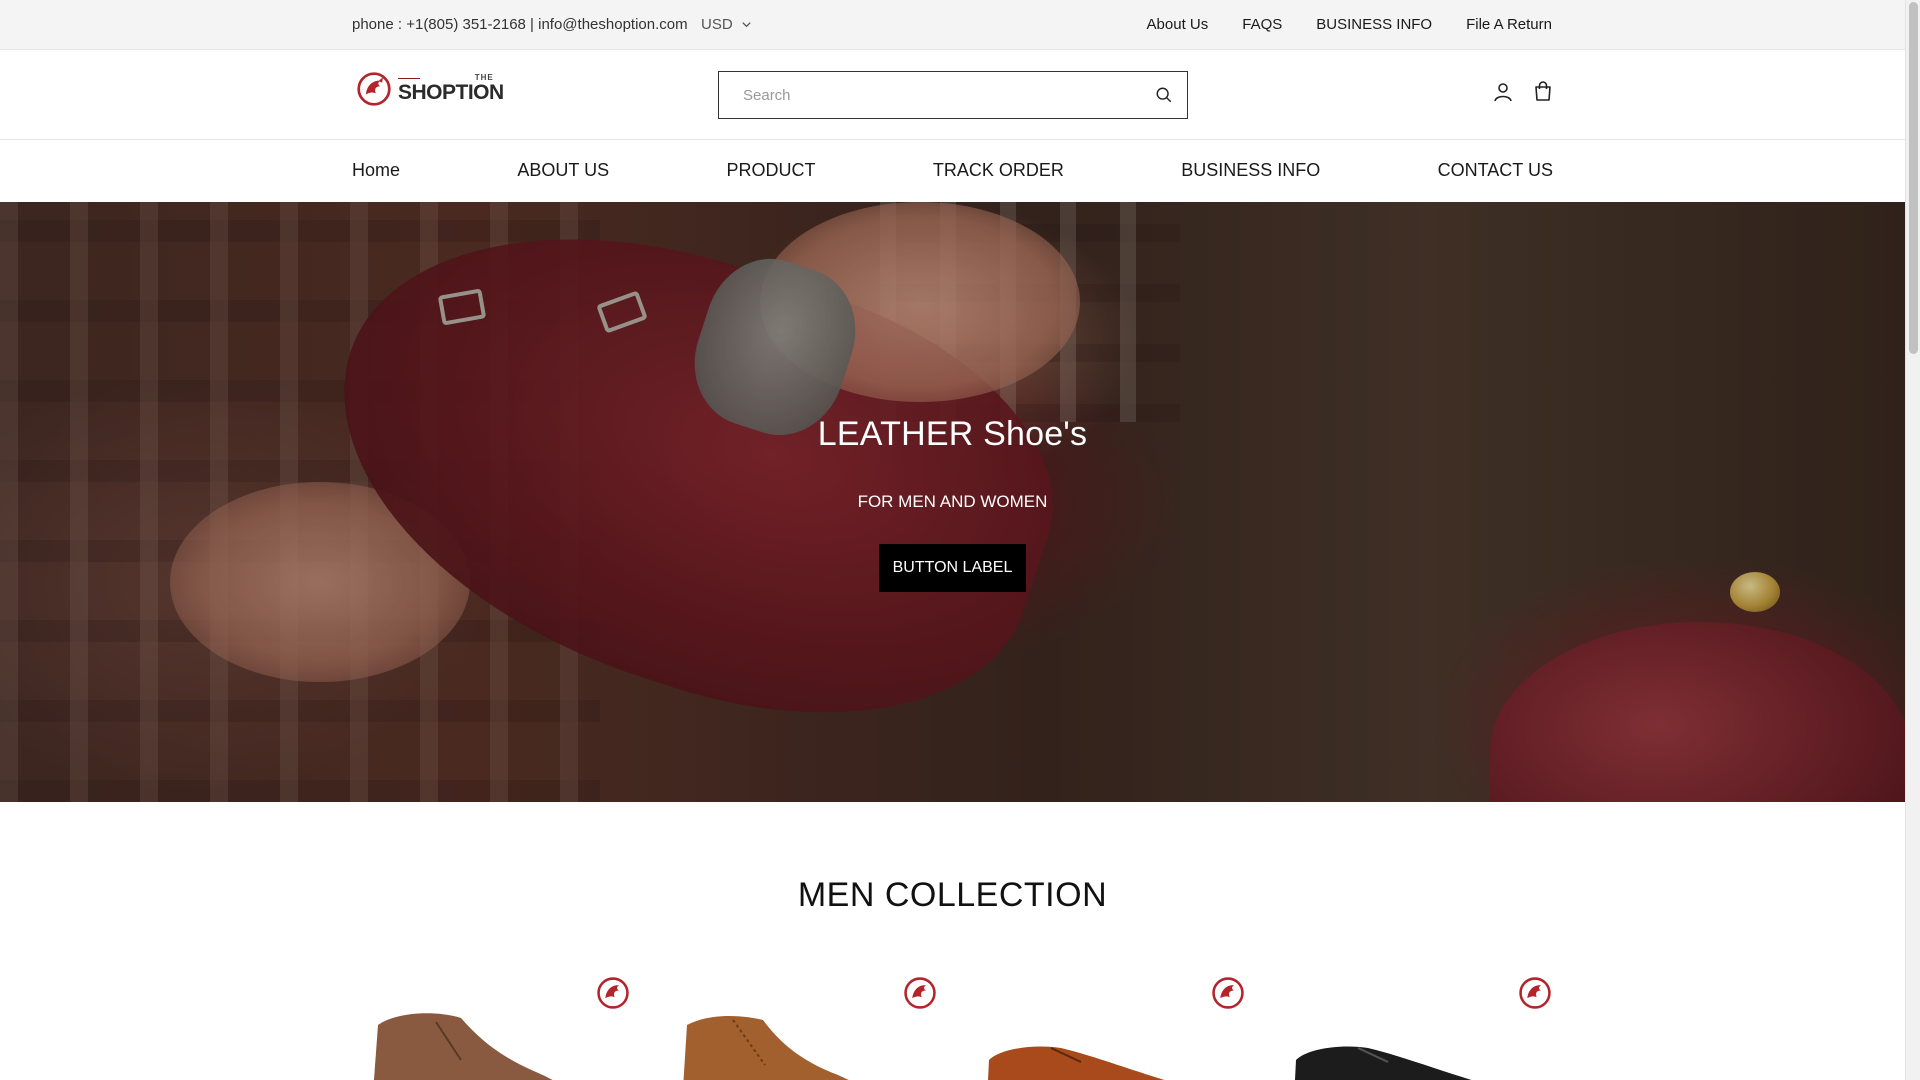 The image size is (1920, 1080). What do you see at coordinates (1250, 170) in the screenshot?
I see `nav-item-business-info: BUSINESS INFO` at bounding box center [1250, 170].